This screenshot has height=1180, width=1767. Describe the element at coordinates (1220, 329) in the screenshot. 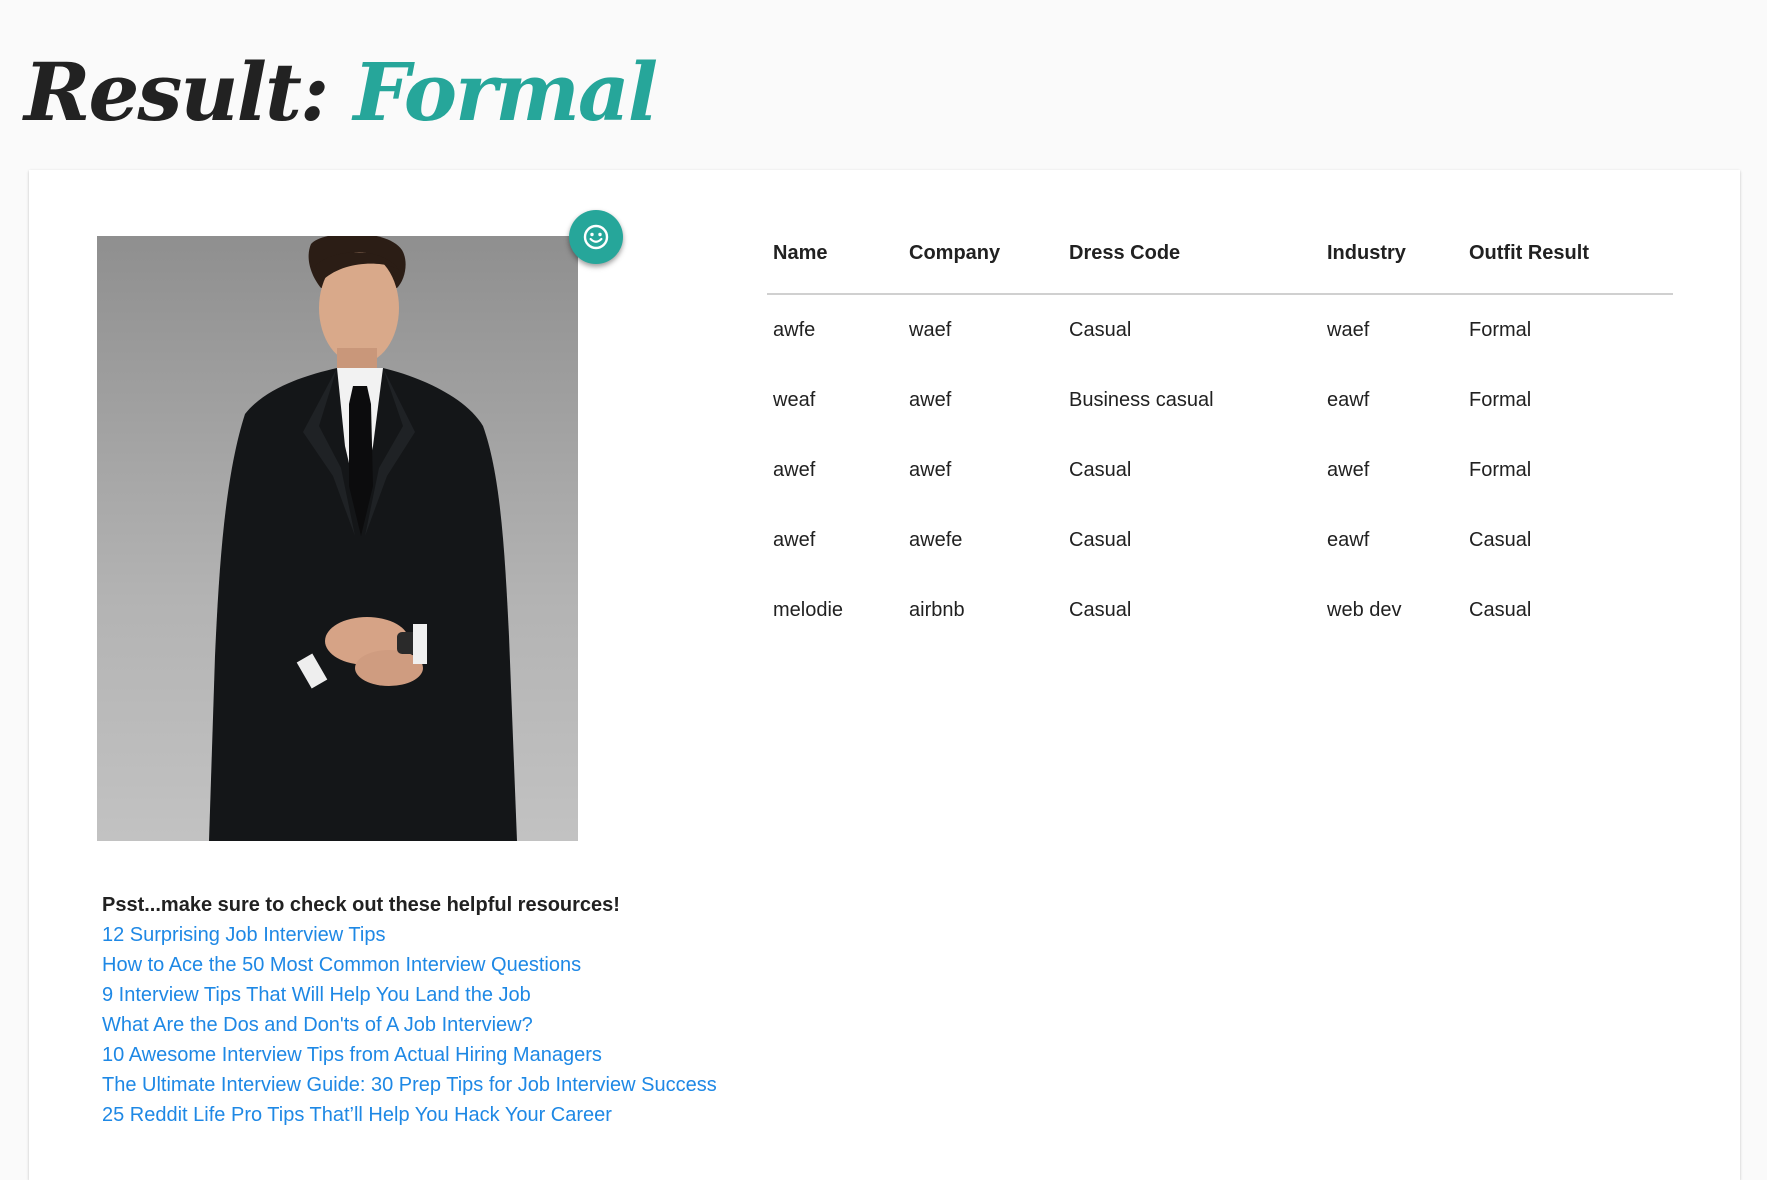

I see `table-row: awfe waef Casual waef Formal` at that location.